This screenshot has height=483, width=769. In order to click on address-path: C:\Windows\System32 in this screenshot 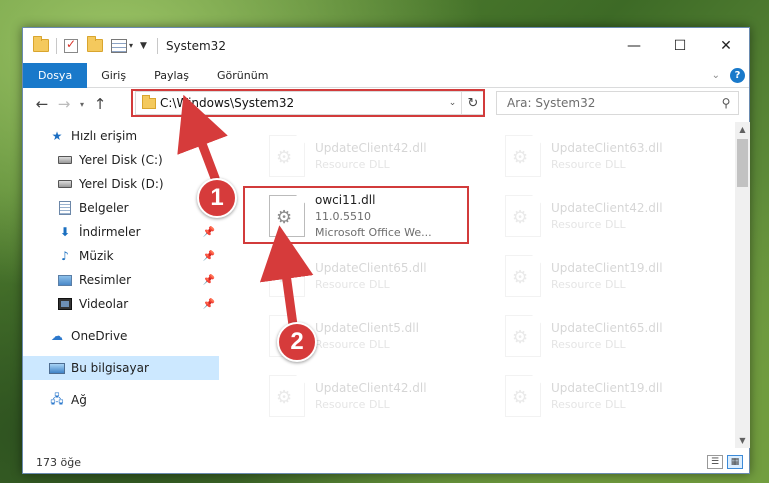, I will do `click(302, 103)`.